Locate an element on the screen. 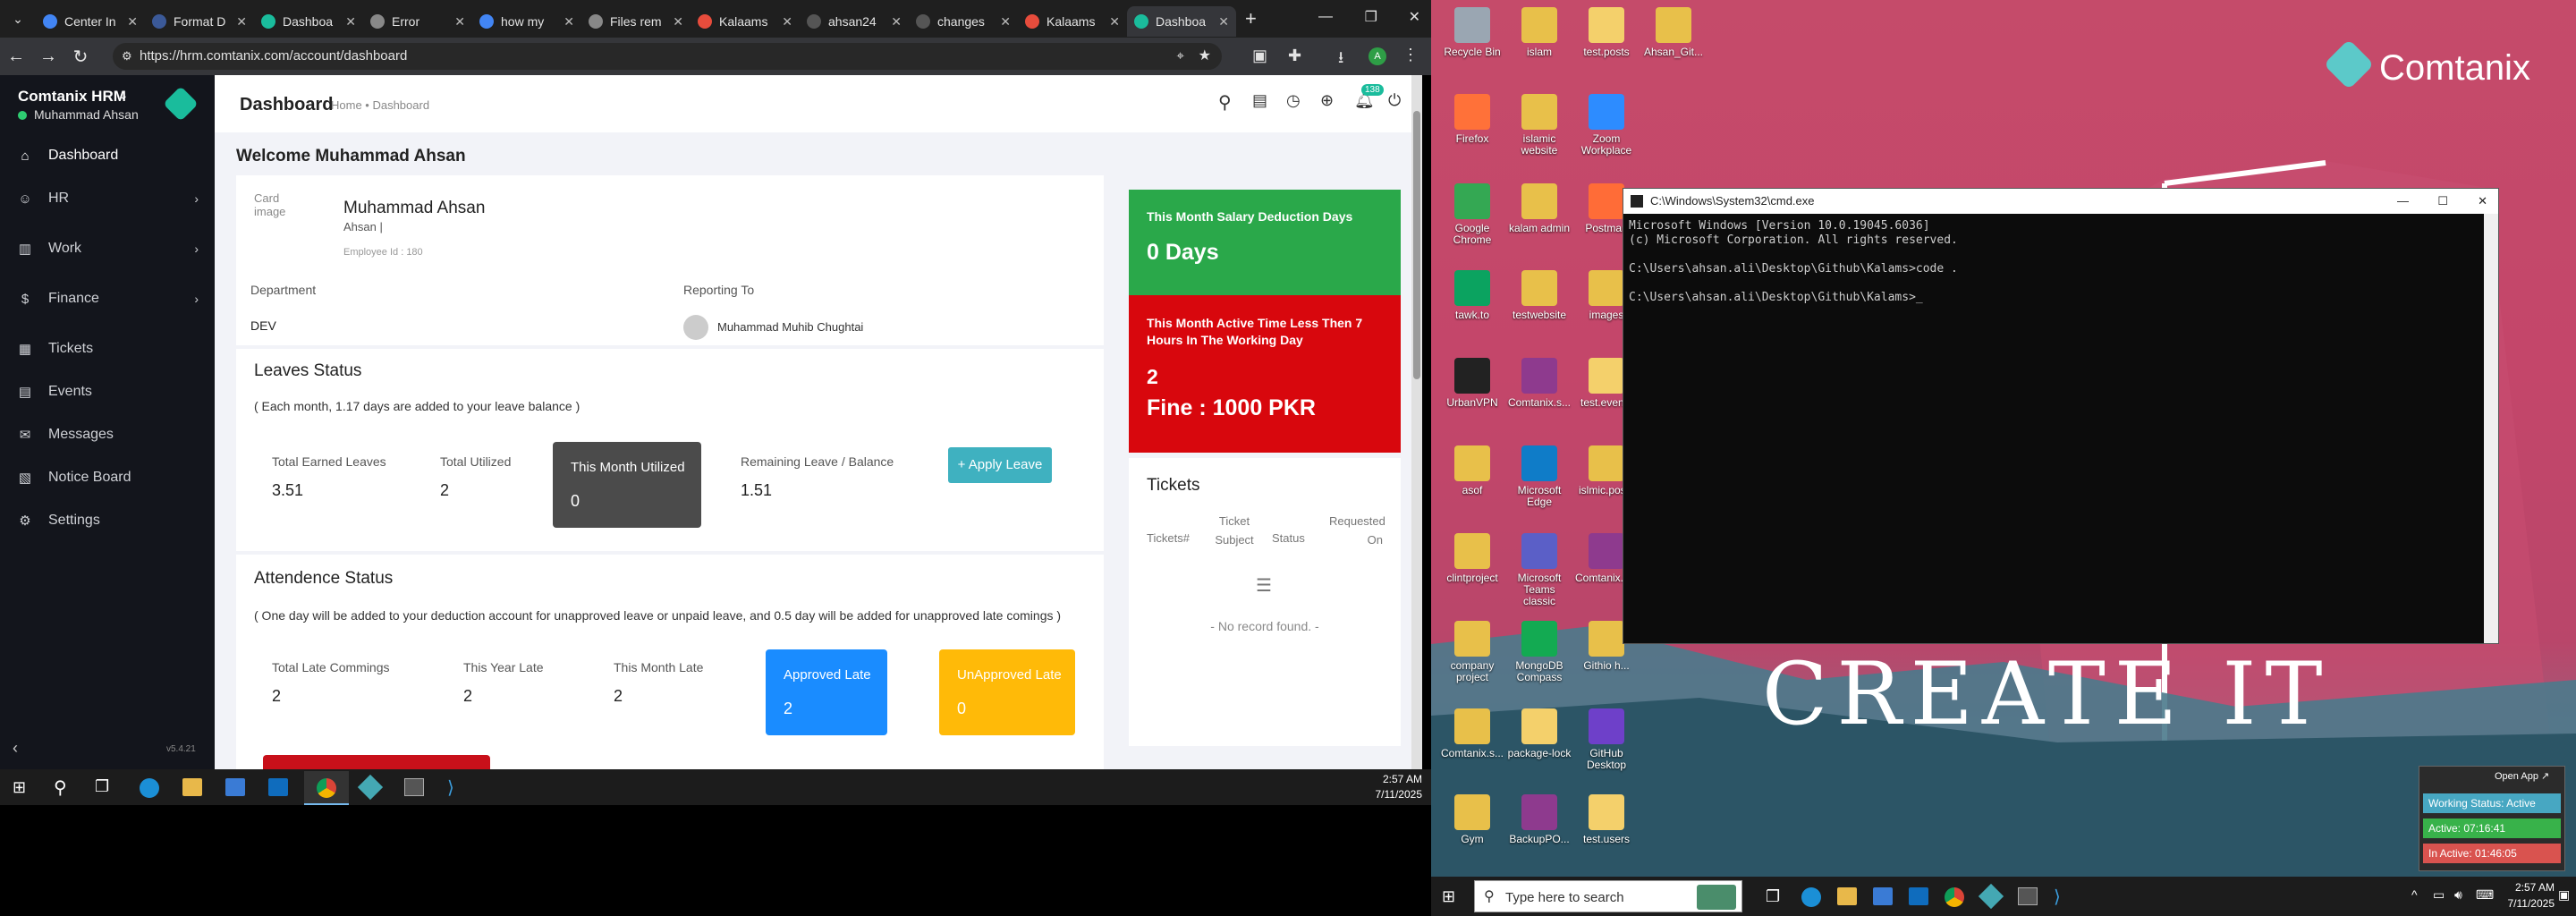 This screenshot has height=916, width=2576. cmd-maximize-button: ☐ is located at coordinates (2442, 201).